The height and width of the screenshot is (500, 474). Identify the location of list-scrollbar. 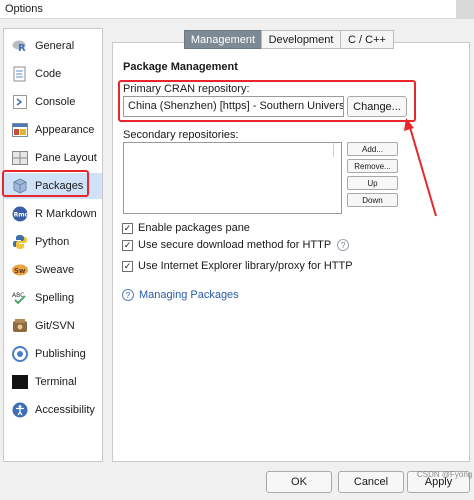
(337, 150).